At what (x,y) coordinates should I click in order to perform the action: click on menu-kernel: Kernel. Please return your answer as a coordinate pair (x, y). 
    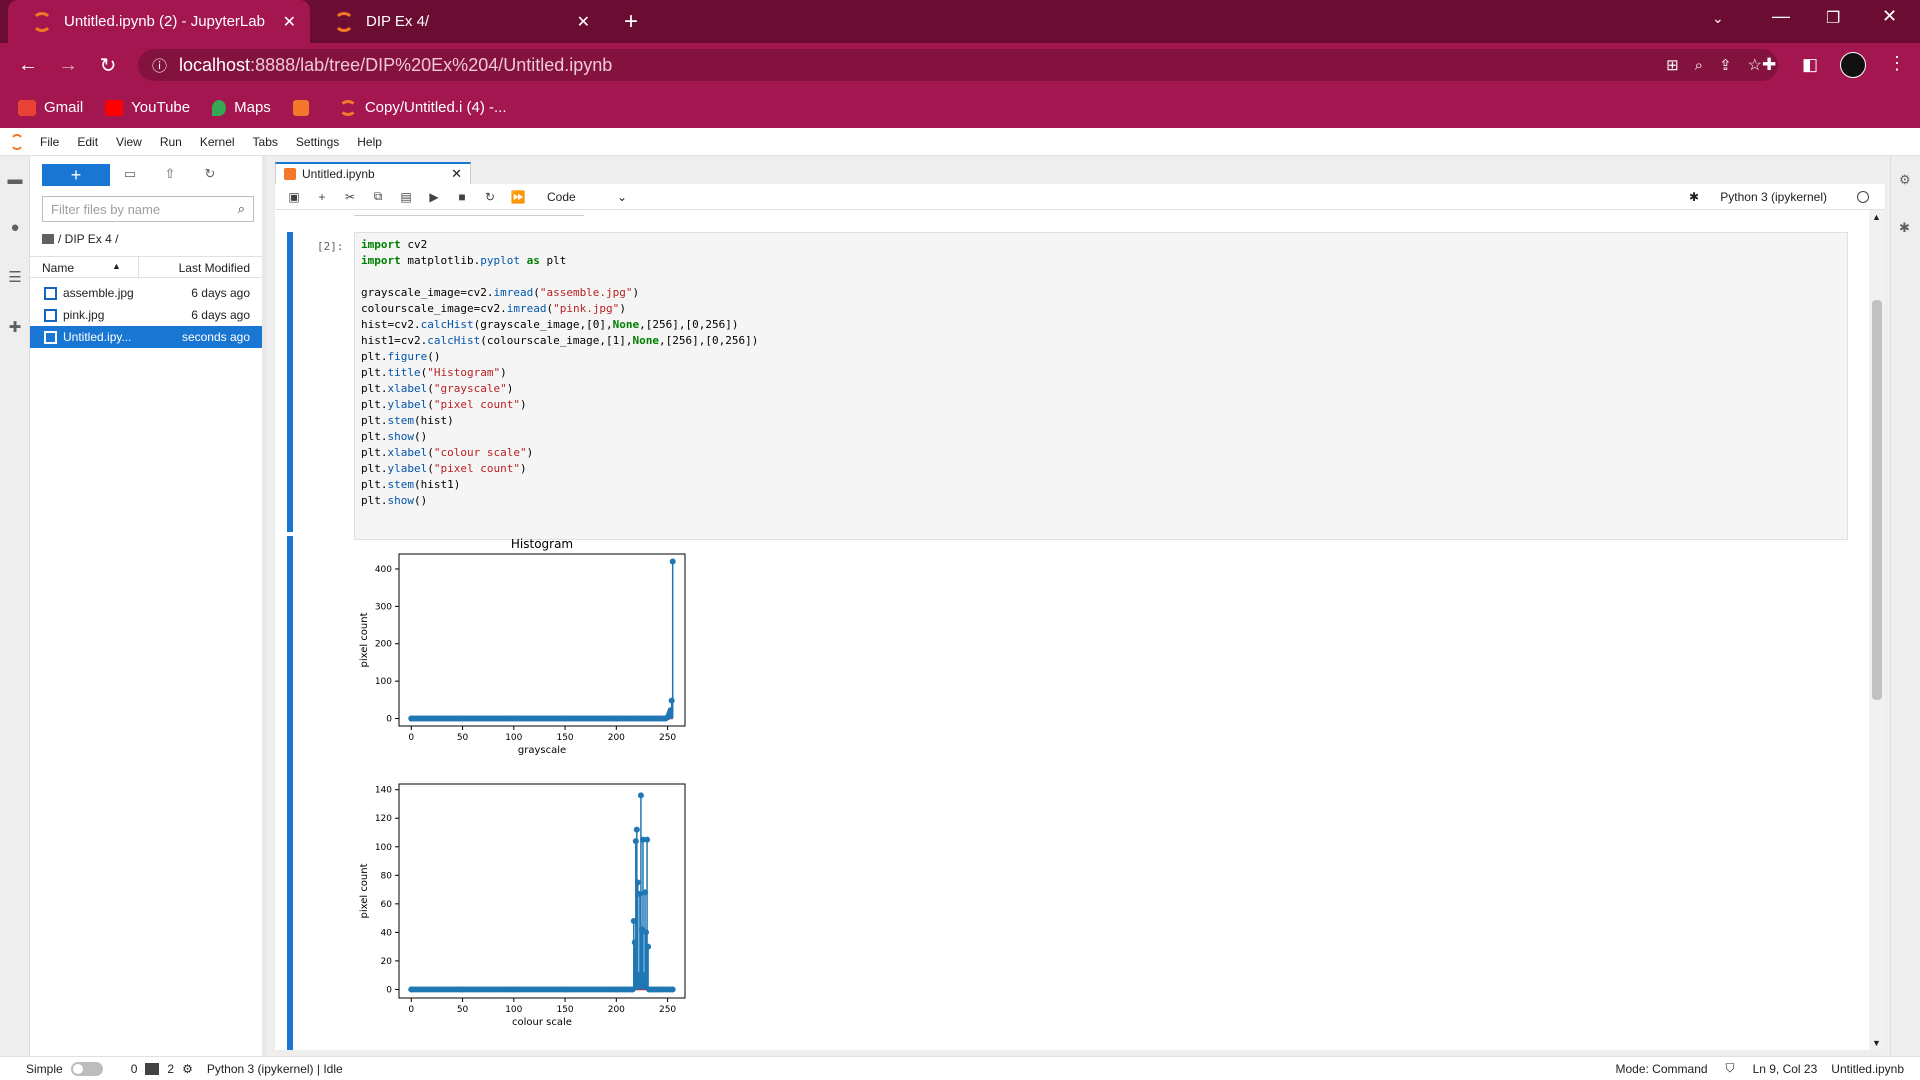
    Looking at the image, I should click on (217, 142).